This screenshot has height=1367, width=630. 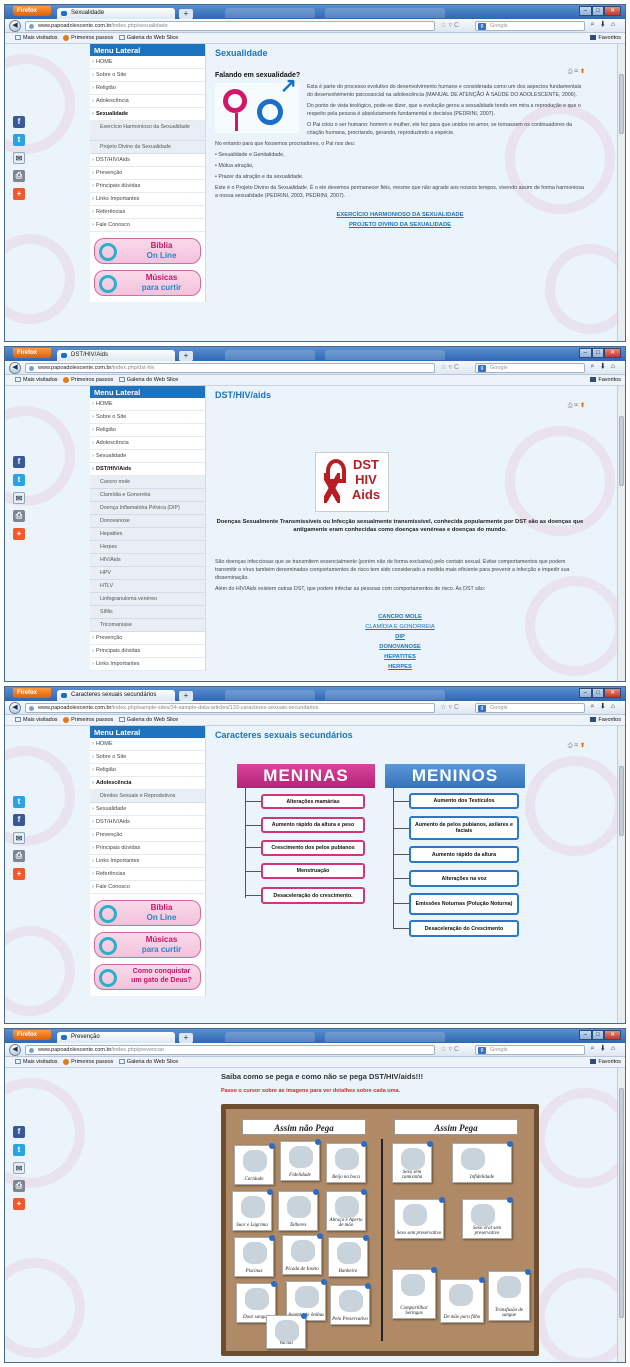 I want to click on pega-card: Sexo oral sem preservativo, so click(x=487, y=1218).